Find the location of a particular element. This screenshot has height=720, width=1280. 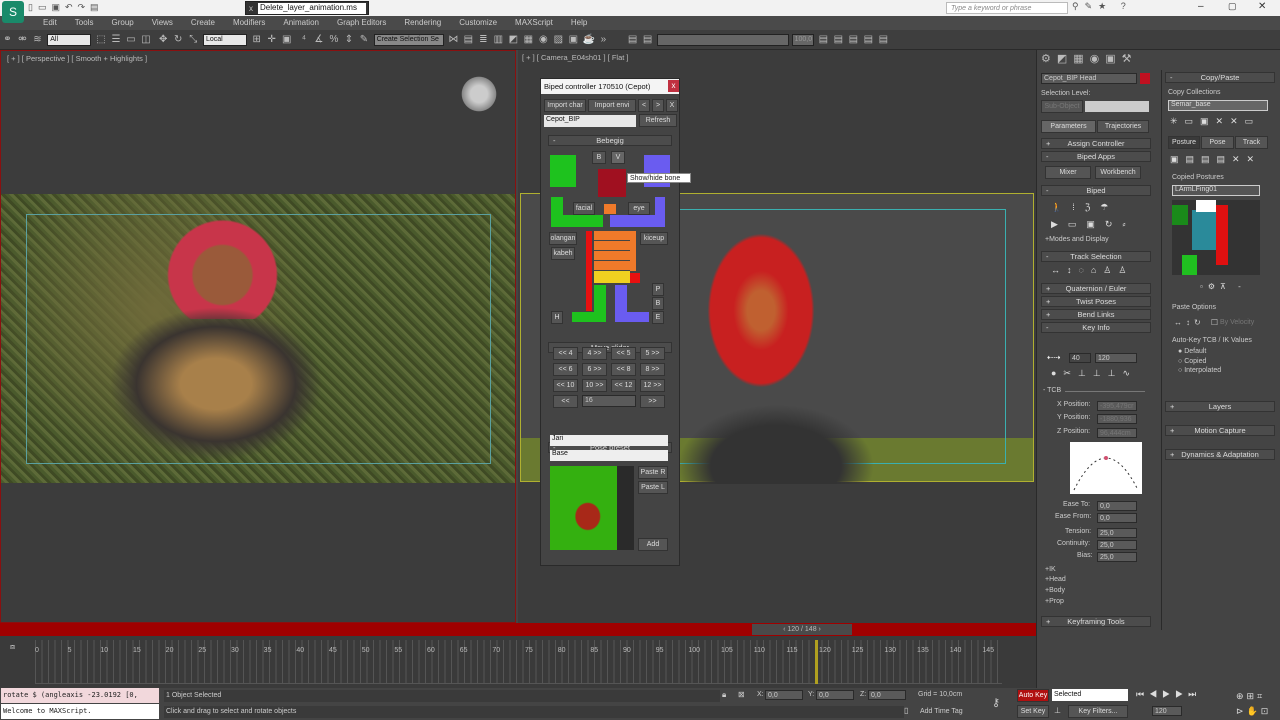

menu-help: Help is located at coordinates (579, 23).